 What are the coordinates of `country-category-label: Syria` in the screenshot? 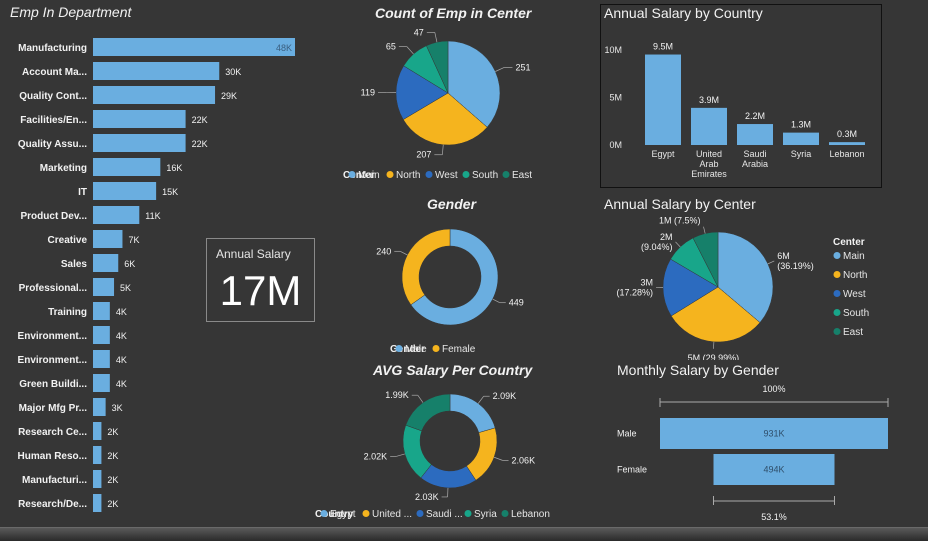 It's located at (801, 154).